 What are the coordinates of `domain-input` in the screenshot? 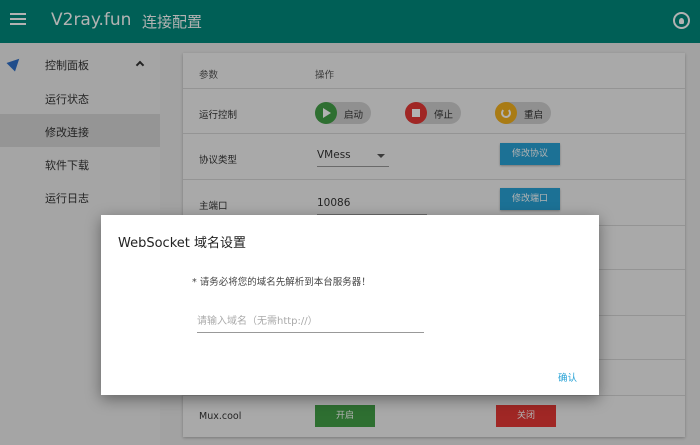 It's located at (310, 322).